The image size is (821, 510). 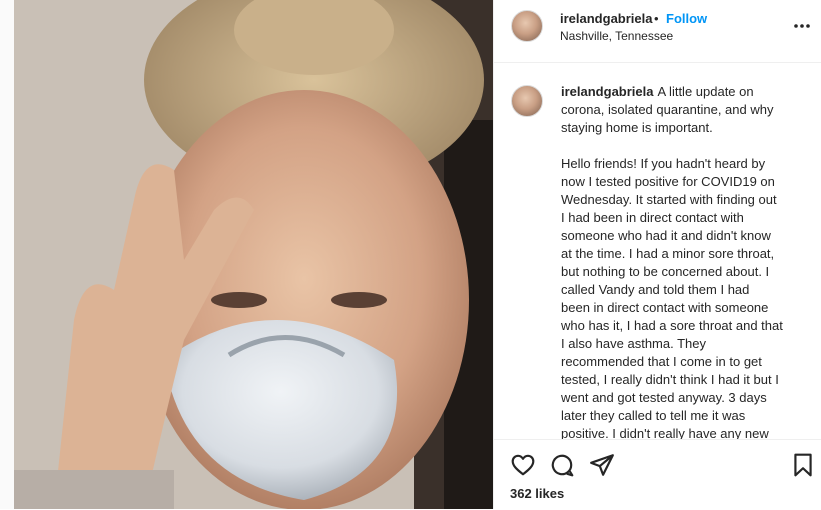 I want to click on caption-line: who has it, I had a sore throat and that, so click(x=672, y=325).